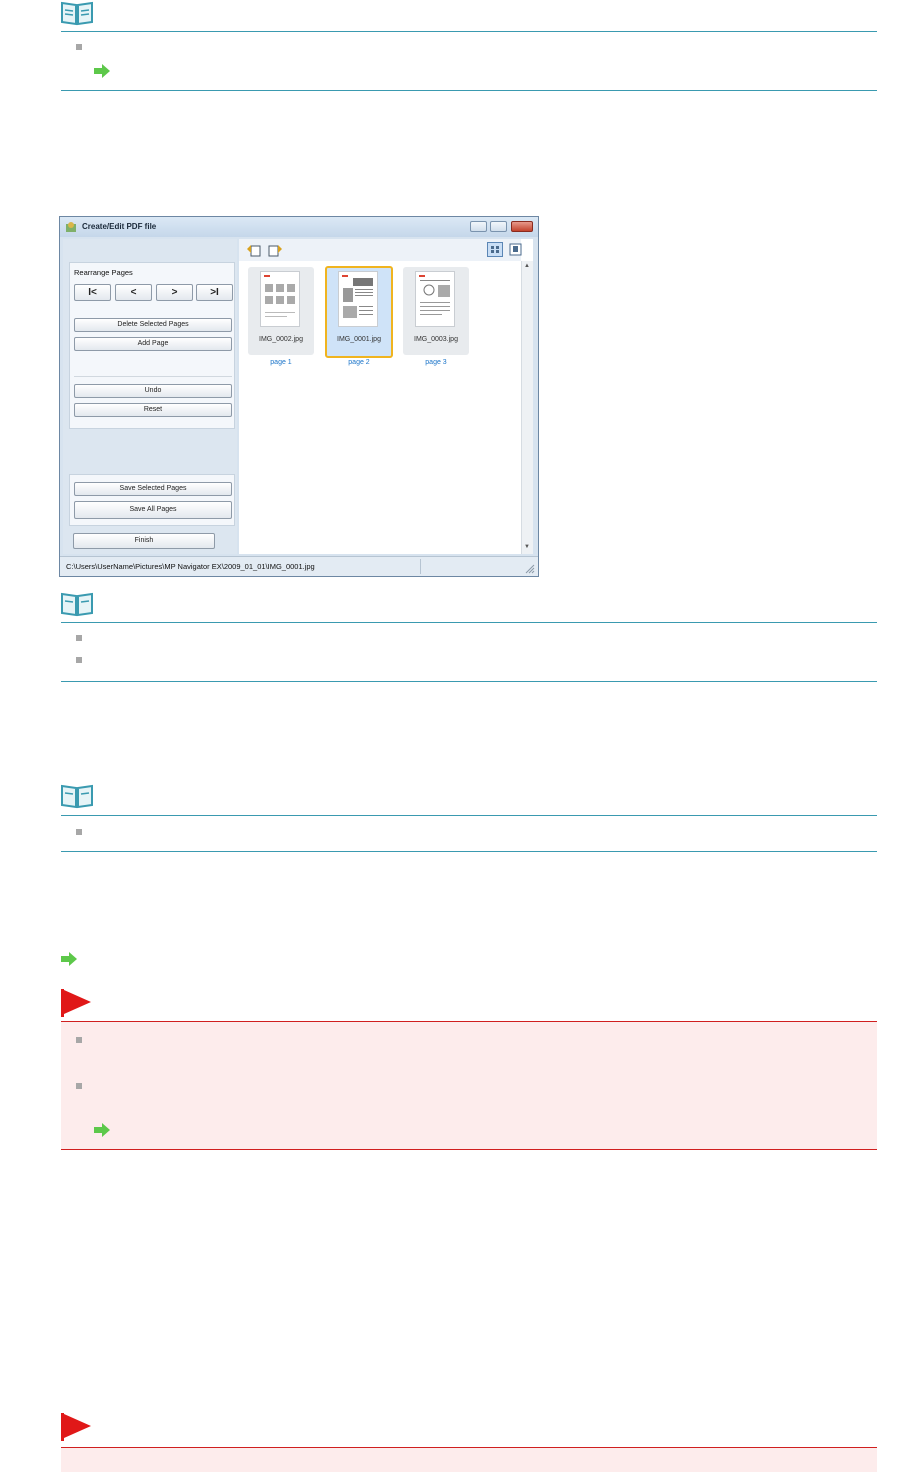  I want to click on thumbnail-filename: IMG_0002.jpg, so click(281, 339).